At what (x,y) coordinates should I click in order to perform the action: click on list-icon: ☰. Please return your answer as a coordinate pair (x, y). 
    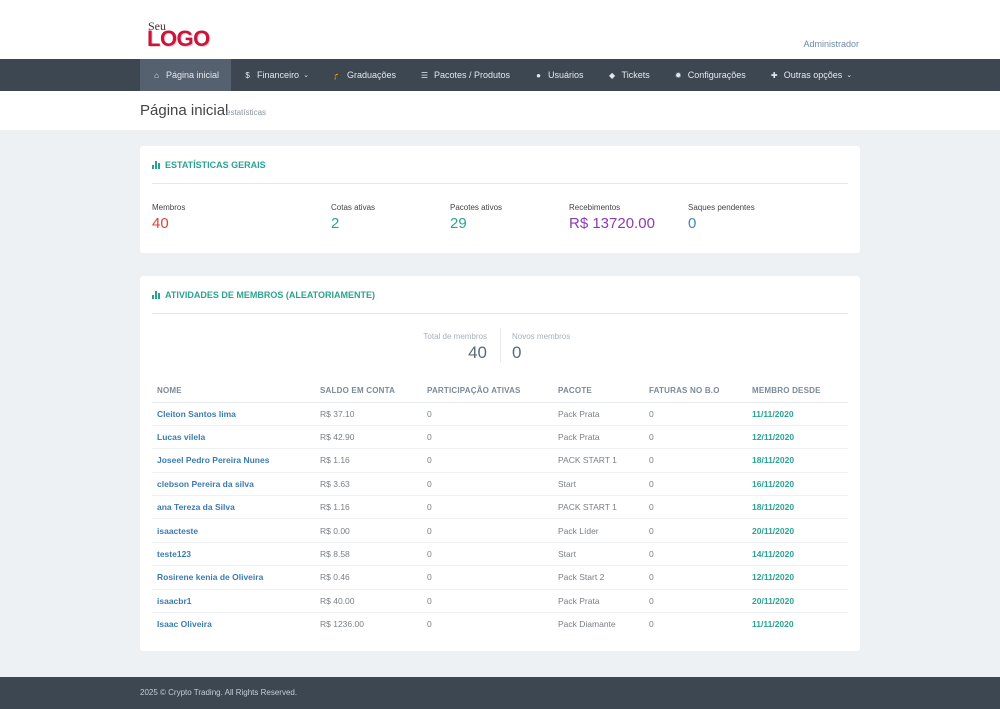
    Looking at the image, I should click on (424, 75).